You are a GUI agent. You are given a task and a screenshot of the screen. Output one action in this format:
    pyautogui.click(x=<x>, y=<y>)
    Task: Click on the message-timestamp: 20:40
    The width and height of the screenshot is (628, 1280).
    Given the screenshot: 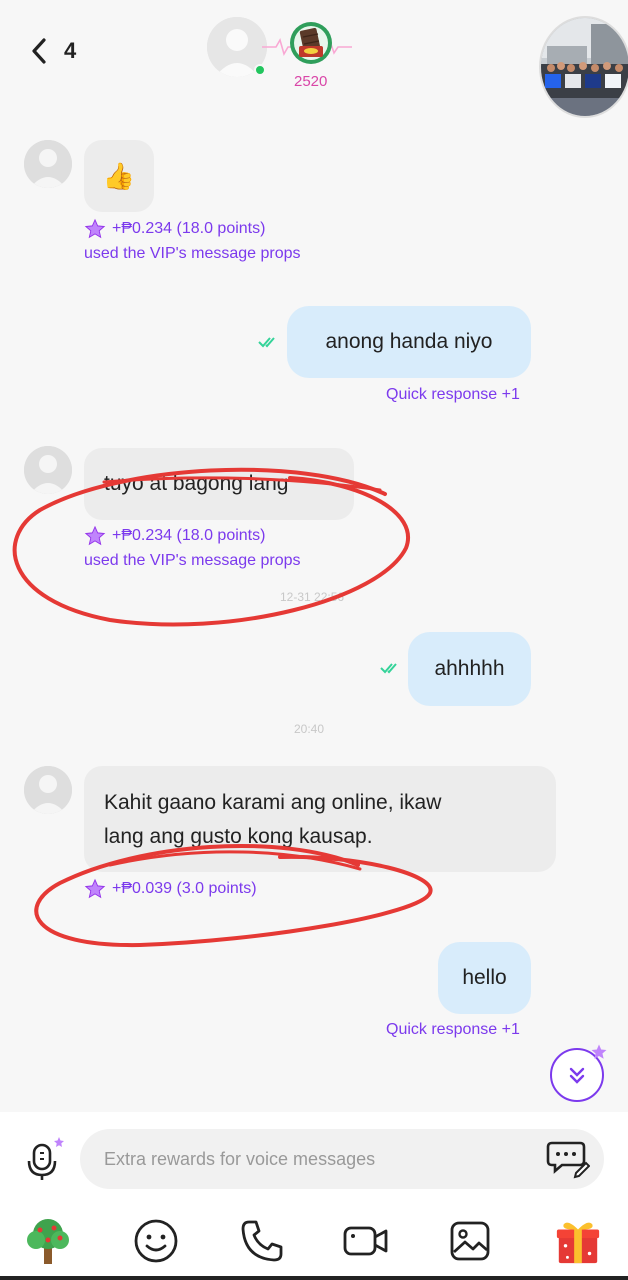 What is the action you would take?
    pyautogui.click(x=309, y=729)
    